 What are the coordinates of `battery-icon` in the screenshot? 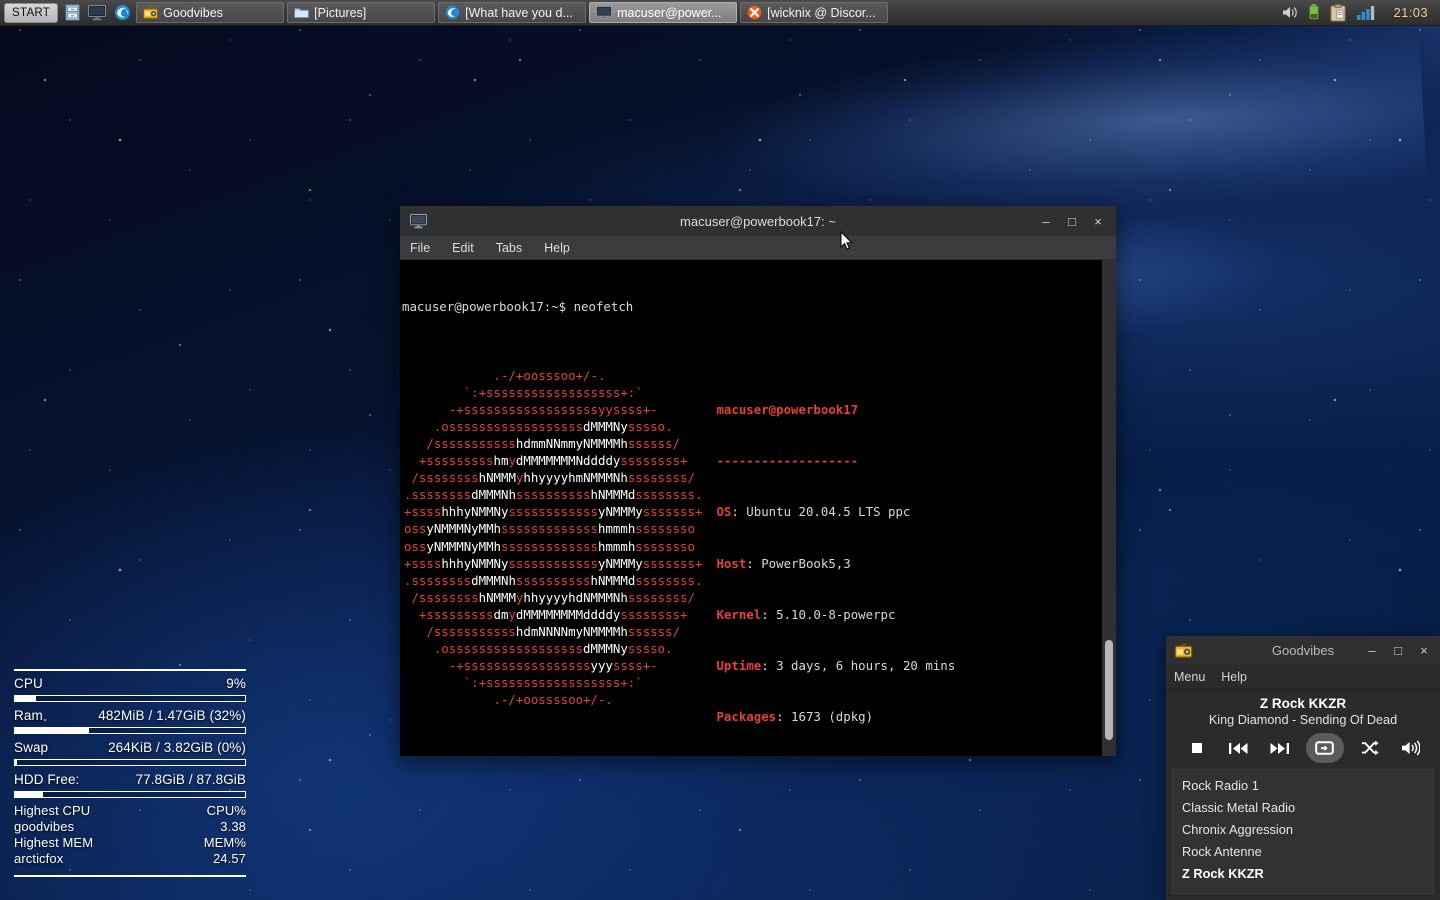 It's located at (1314, 12).